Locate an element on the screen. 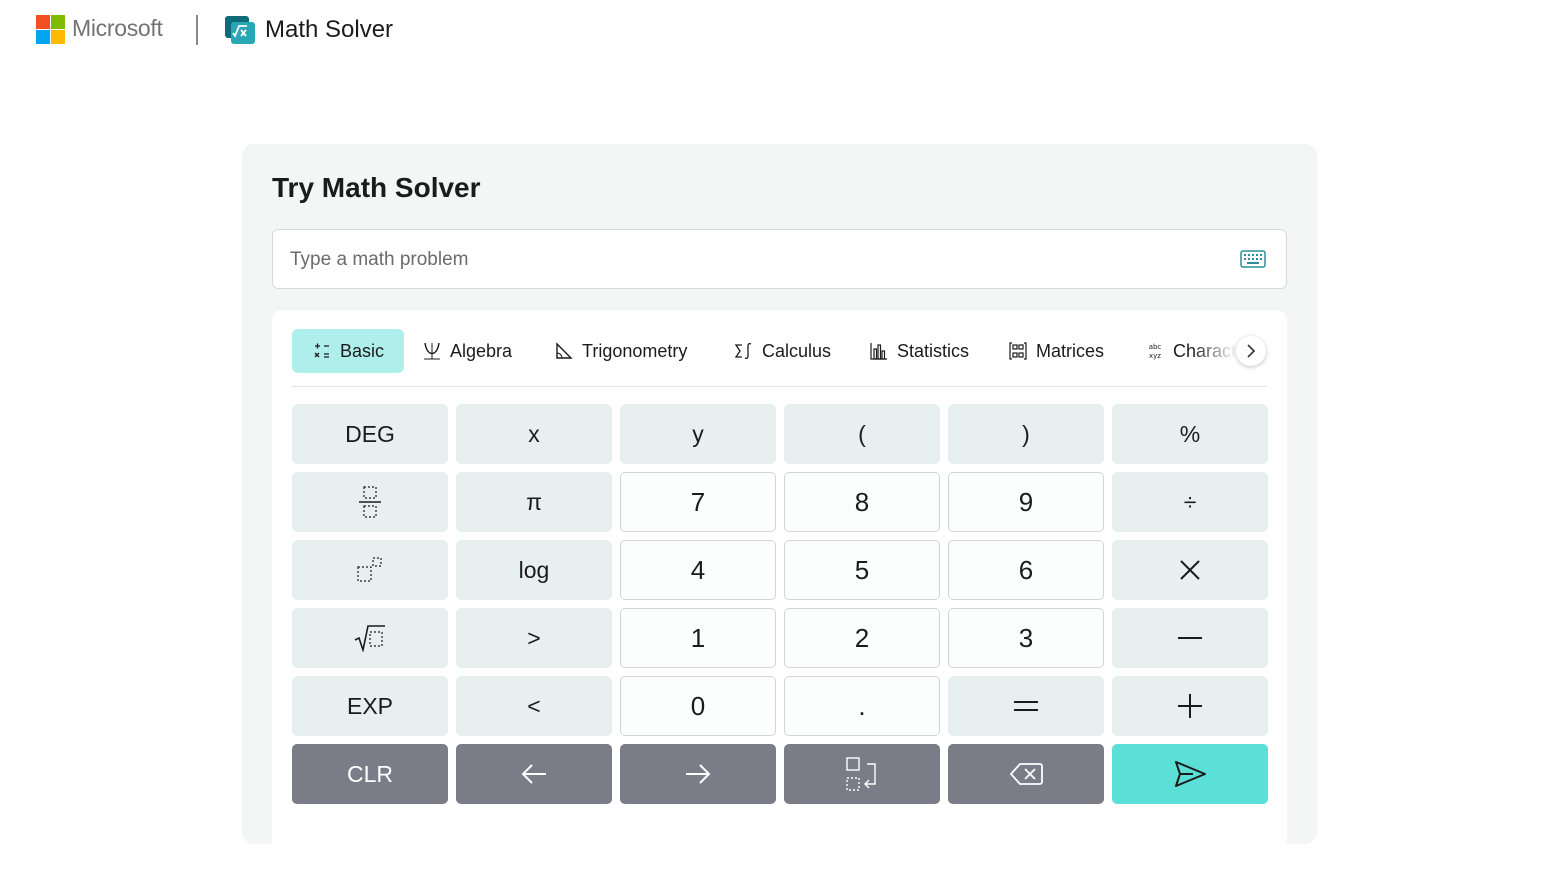  cursor-right-key is located at coordinates (698, 774).